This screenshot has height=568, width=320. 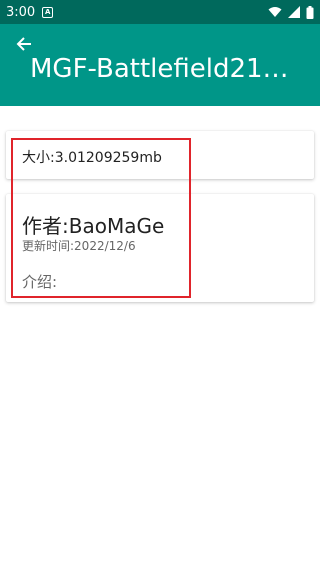 I want to click on status-bar: 3:00 A, so click(x=160, y=12).